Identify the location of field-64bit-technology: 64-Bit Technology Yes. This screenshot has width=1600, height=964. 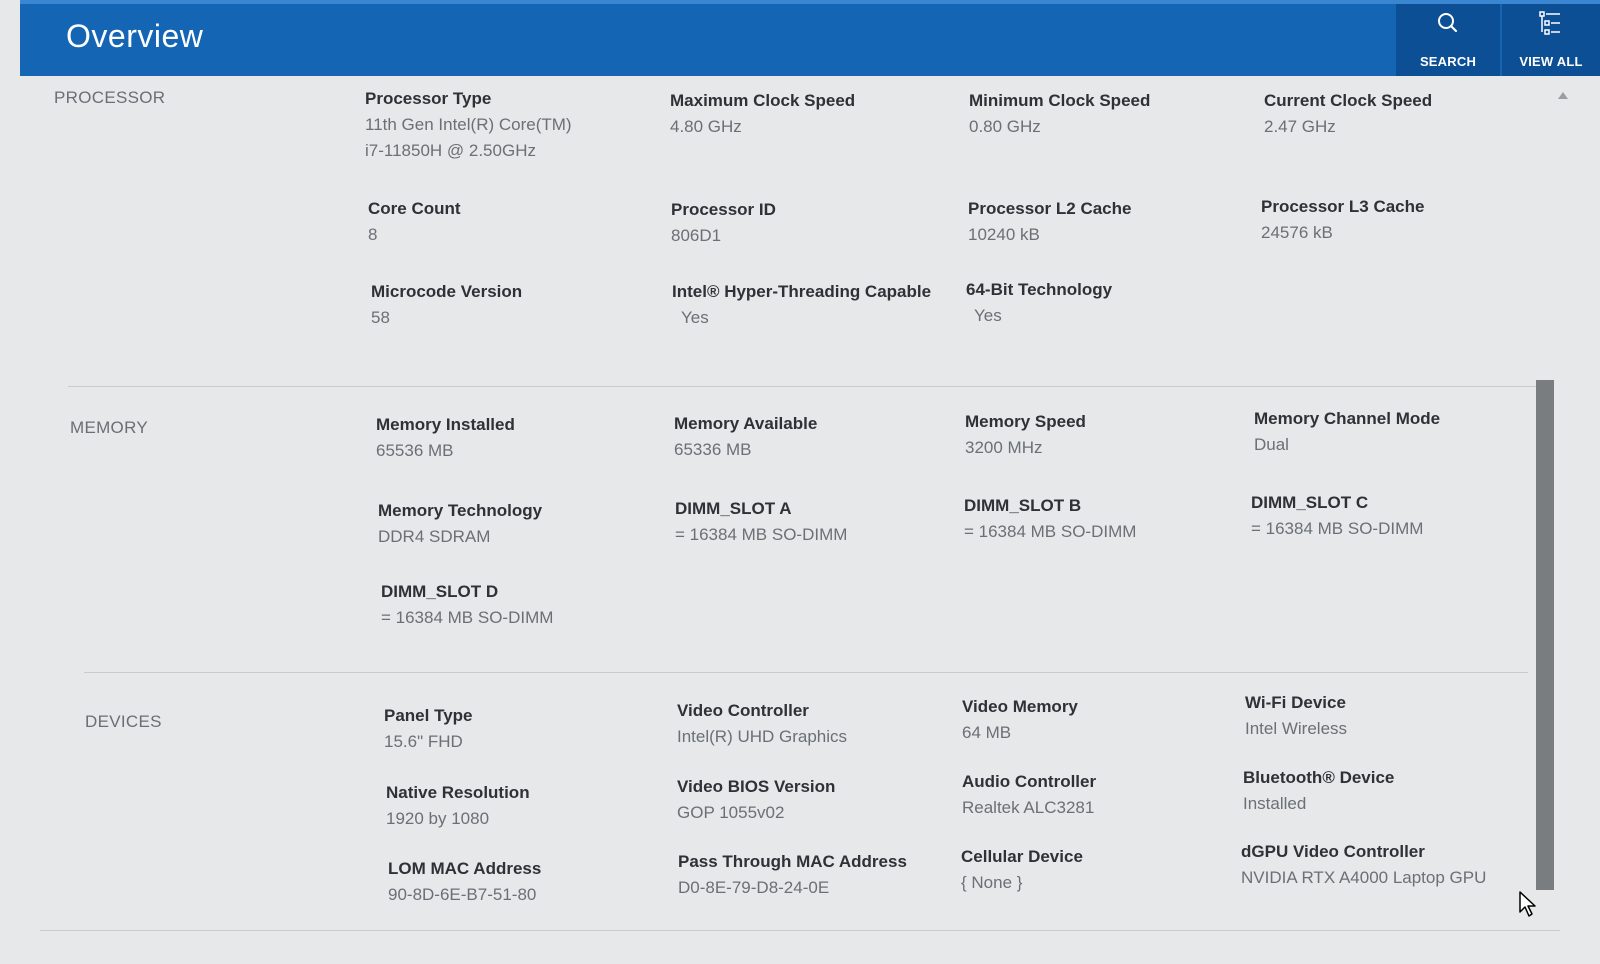
(1111, 304).